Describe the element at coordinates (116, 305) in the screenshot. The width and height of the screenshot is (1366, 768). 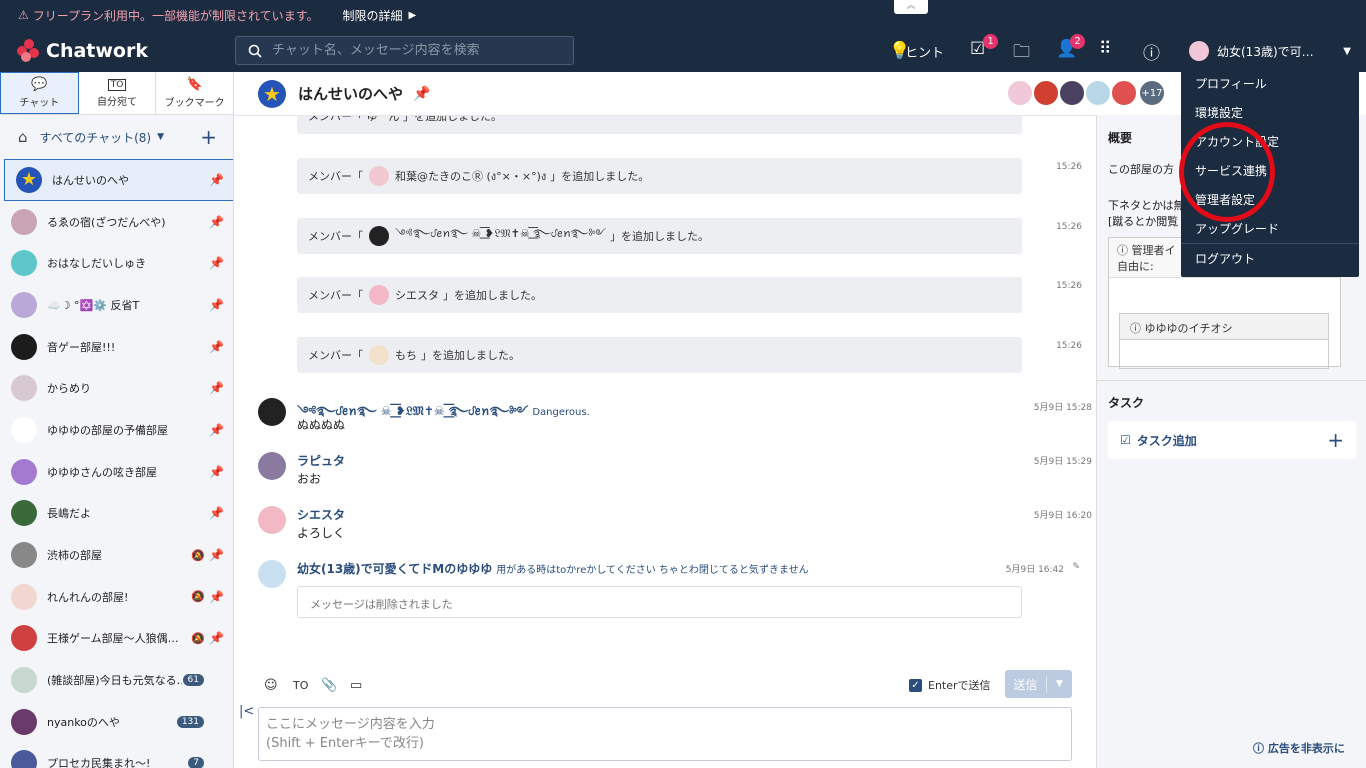
I see `sidebar-room-item: ☁️☽ °✡️⚙️ 反省T 📌` at that location.